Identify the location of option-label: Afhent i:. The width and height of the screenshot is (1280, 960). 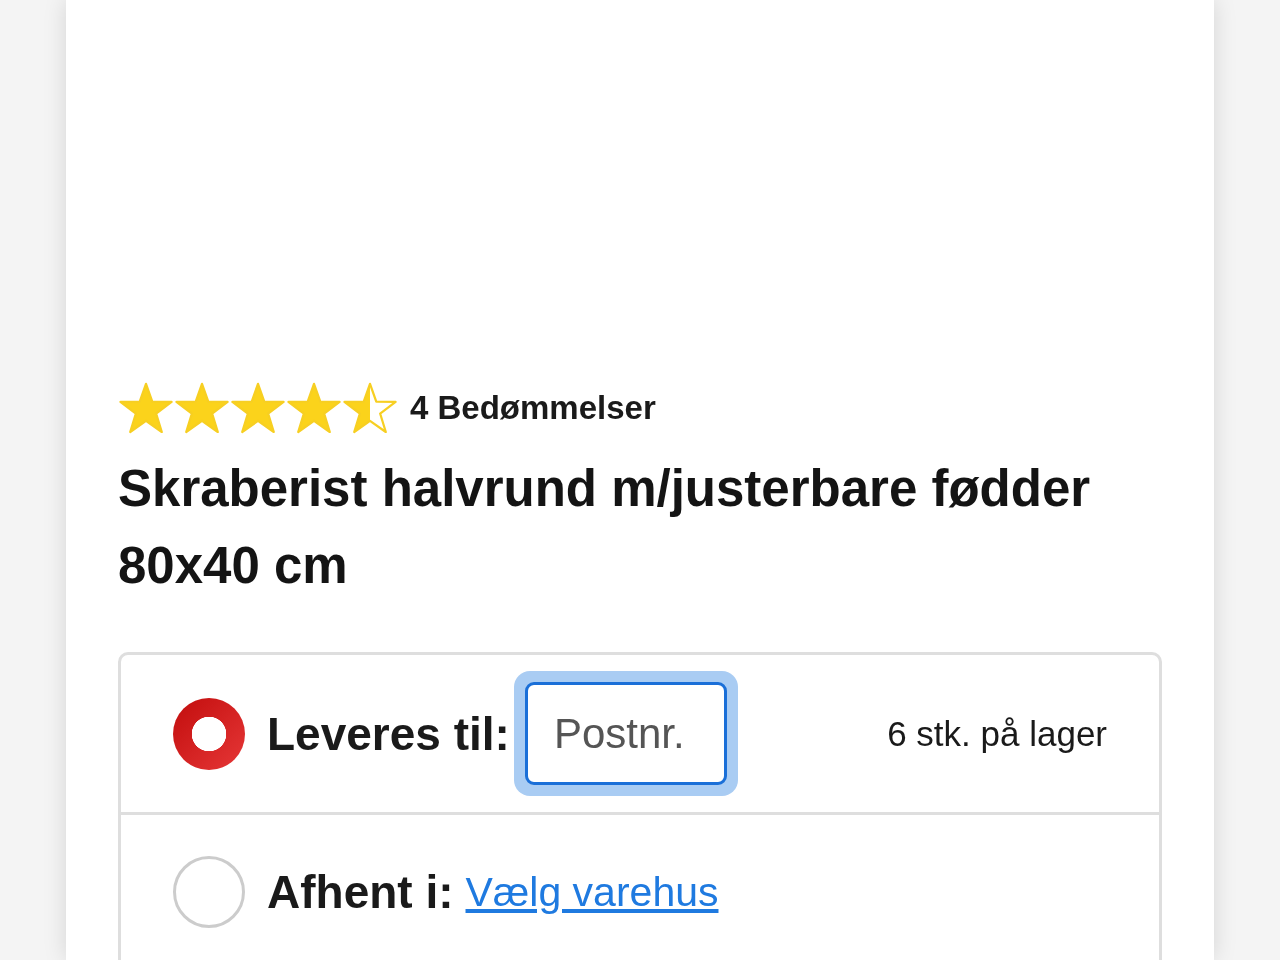
(360, 892).